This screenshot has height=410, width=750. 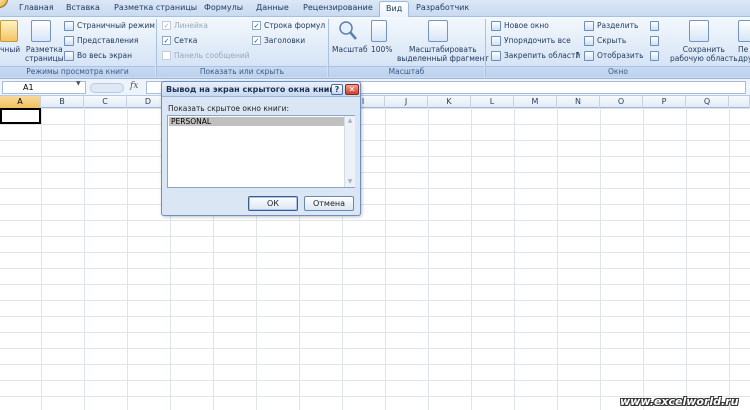 What do you see at coordinates (4, 4) in the screenshot?
I see `office-button` at bounding box center [4, 4].